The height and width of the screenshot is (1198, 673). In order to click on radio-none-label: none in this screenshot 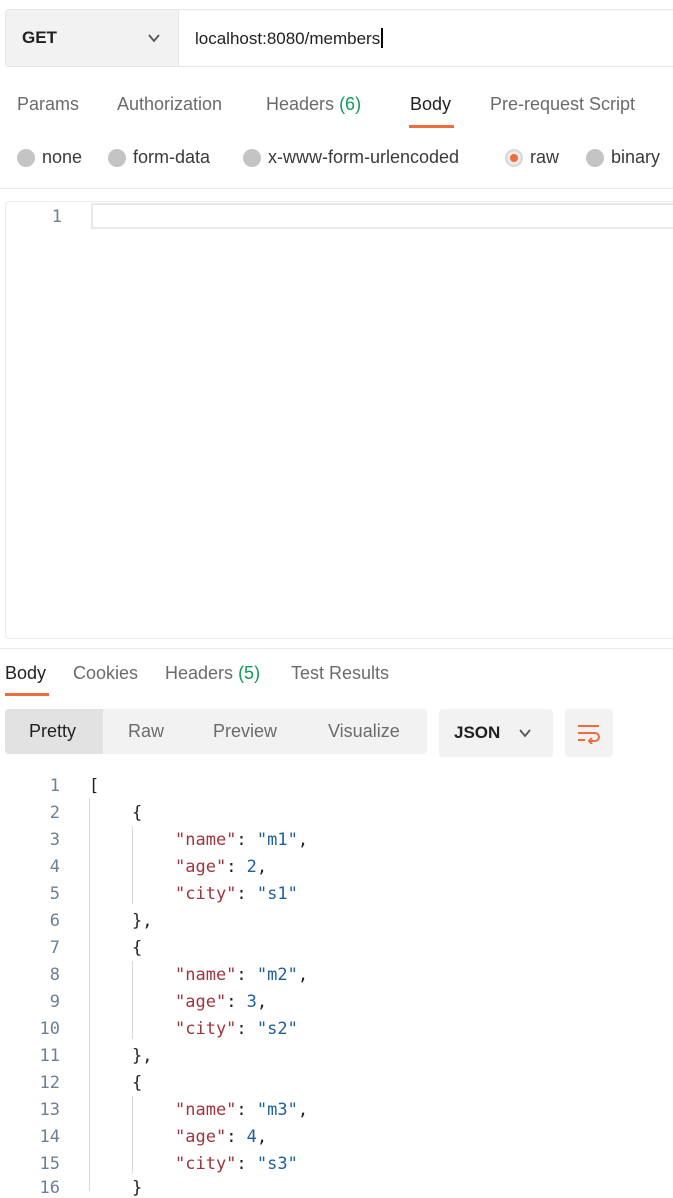, I will do `click(62, 157)`.